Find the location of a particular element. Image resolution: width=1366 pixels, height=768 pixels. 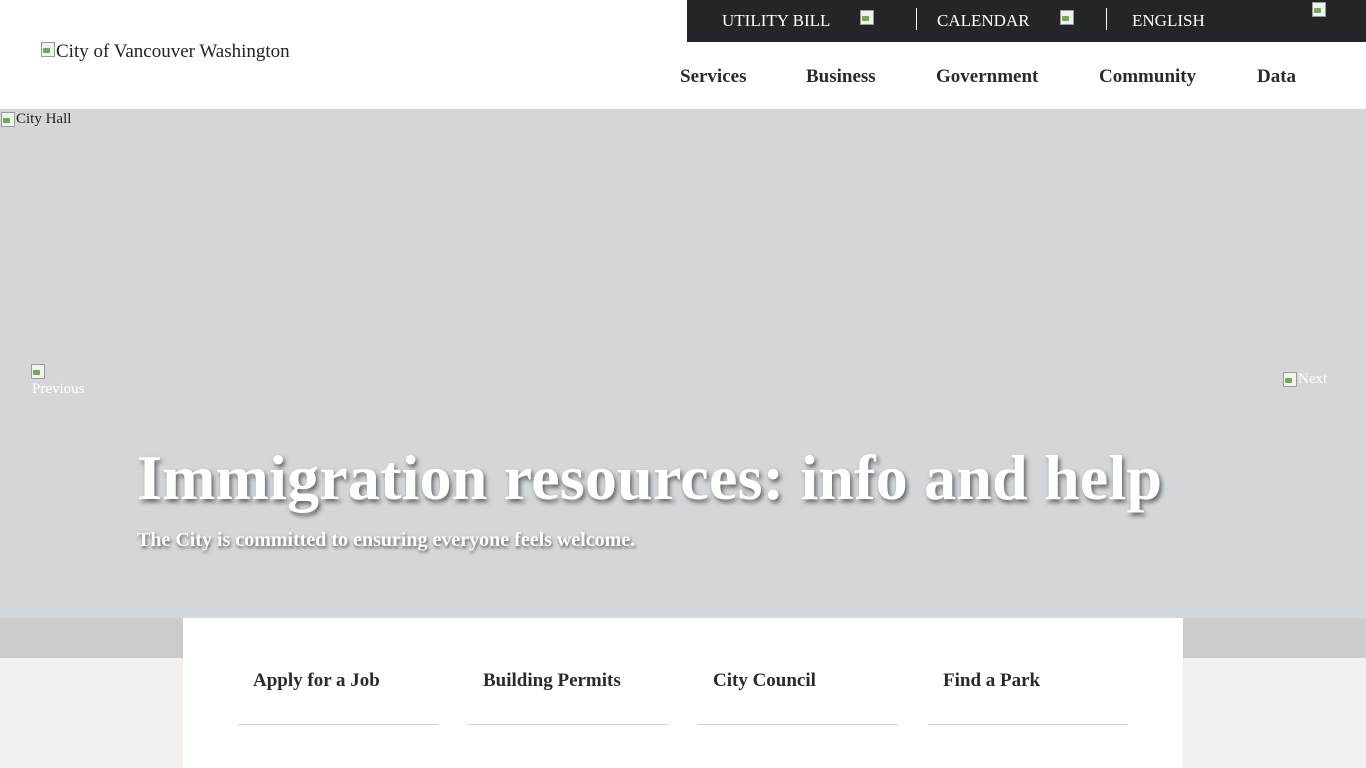

utility-bill-link: UTILITY BILL is located at coordinates (776, 21).